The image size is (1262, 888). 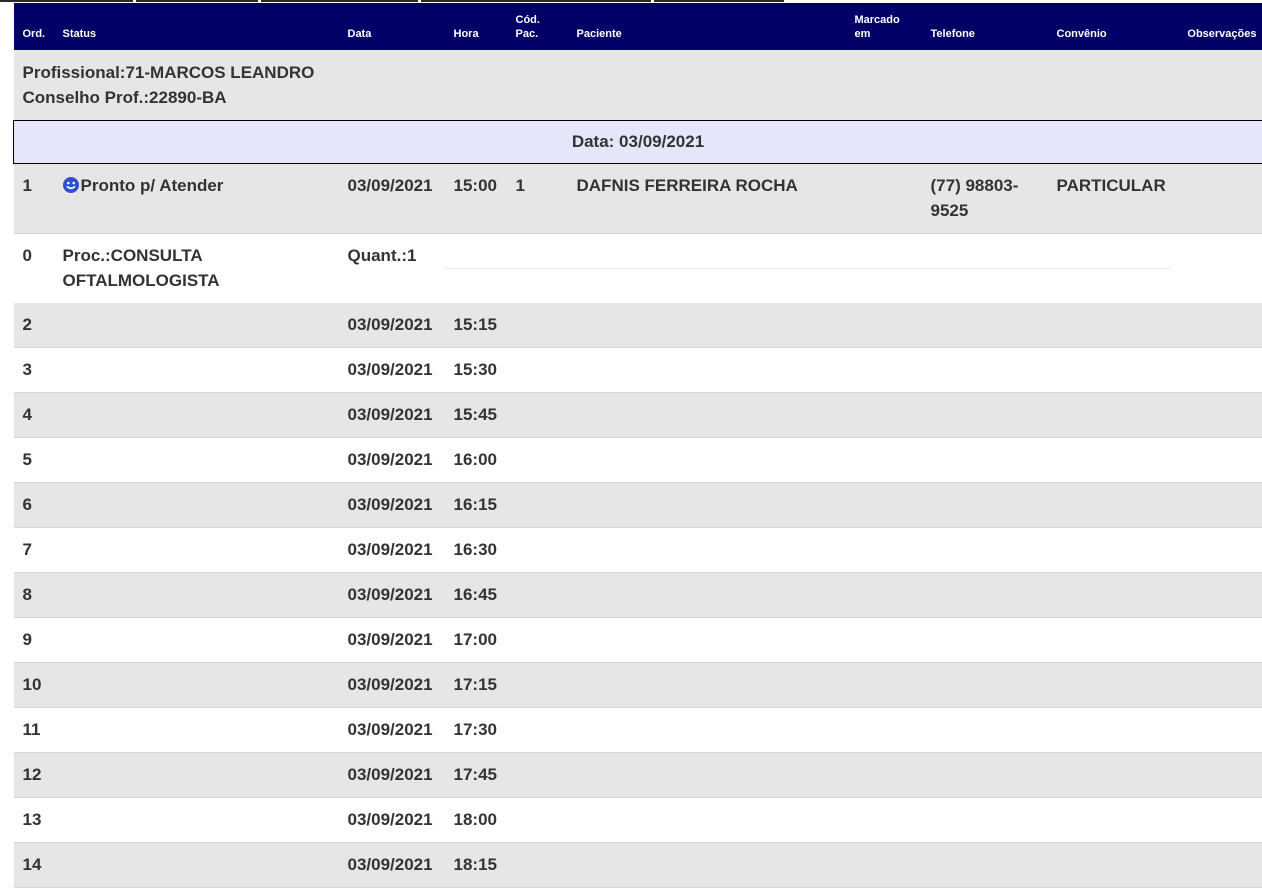 What do you see at coordinates (985, 26) in the screenshot?
I see `col-telefone: Telefone` at bounding box center [985, 26].